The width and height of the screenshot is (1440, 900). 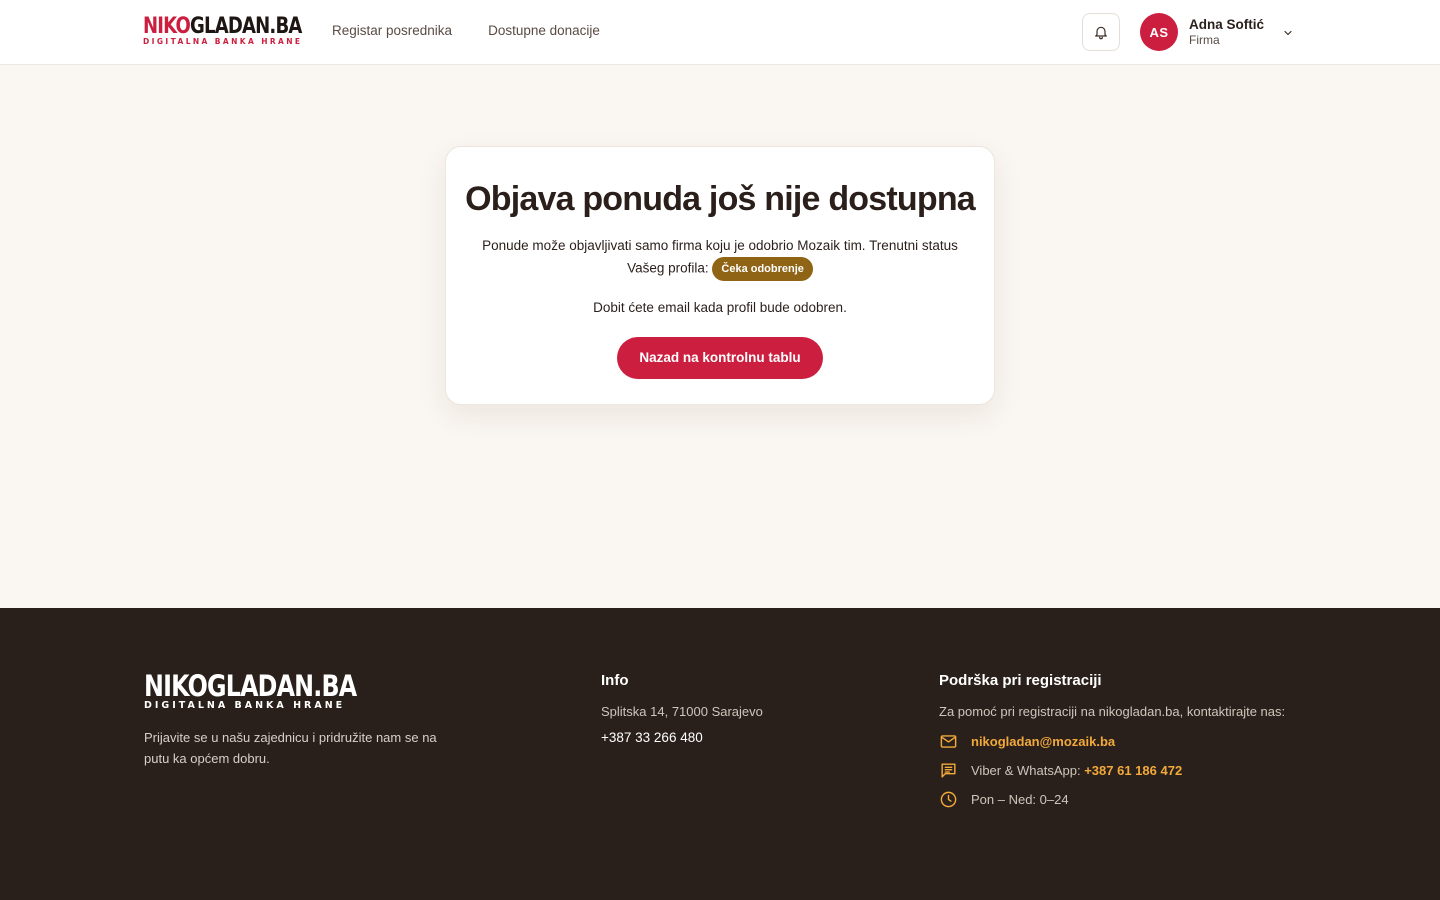 What do you see at coordinates (223, 41) in the screenshot?
I see `logo-subtitle: DIGITALNA BANKA HRANE` at bounding box center [223, 41].